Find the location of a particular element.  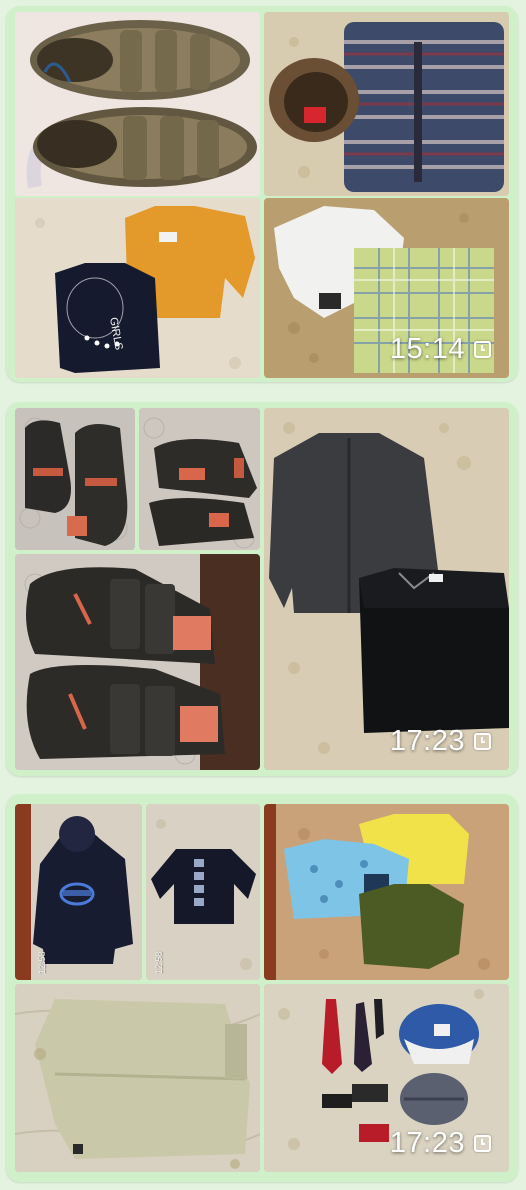

photo-tshirts: GIRLS is located at coordinates (137, 288).